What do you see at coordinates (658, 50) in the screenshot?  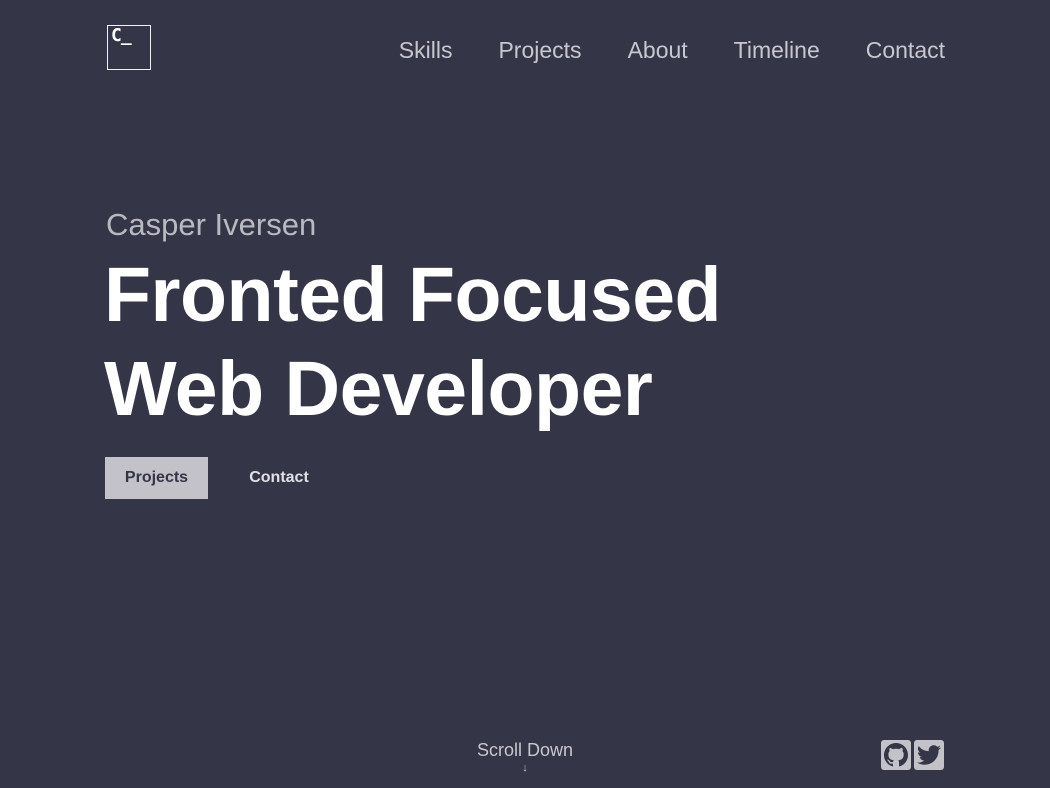 I see `nav-link-about: About` at bounding box center [658, 50].